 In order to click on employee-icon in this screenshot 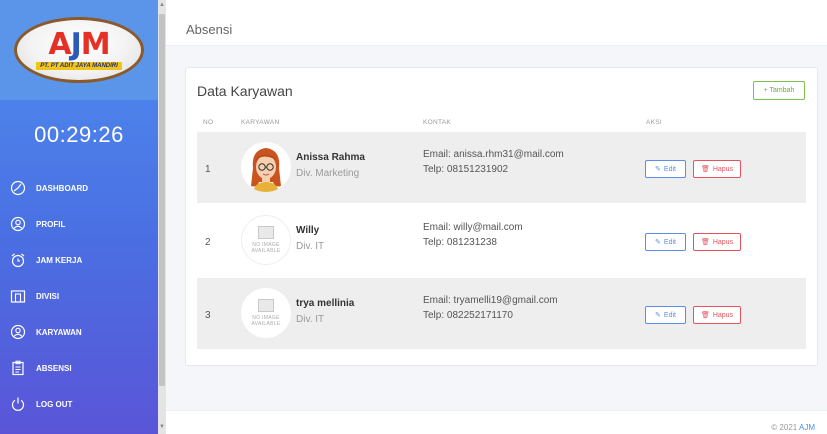, I will do `click(18, 332)`.